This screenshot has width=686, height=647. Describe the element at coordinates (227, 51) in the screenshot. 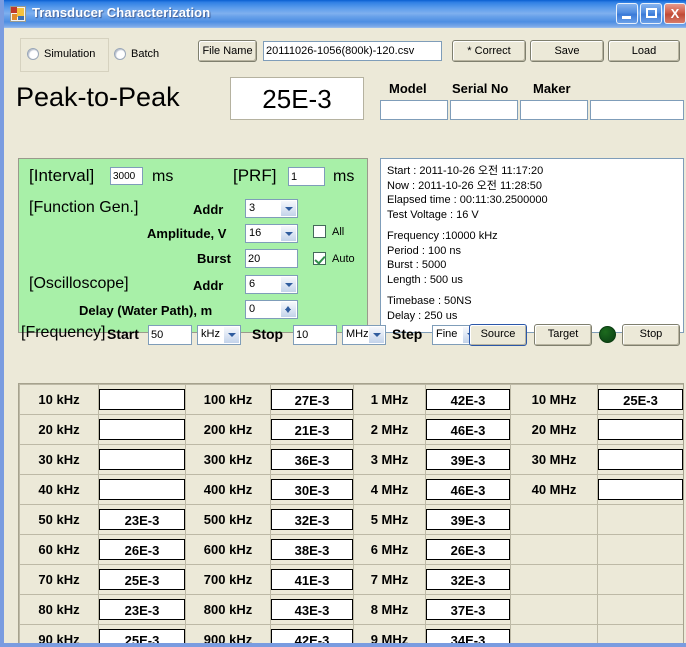

I see `file-name-button: File Name` at that location.